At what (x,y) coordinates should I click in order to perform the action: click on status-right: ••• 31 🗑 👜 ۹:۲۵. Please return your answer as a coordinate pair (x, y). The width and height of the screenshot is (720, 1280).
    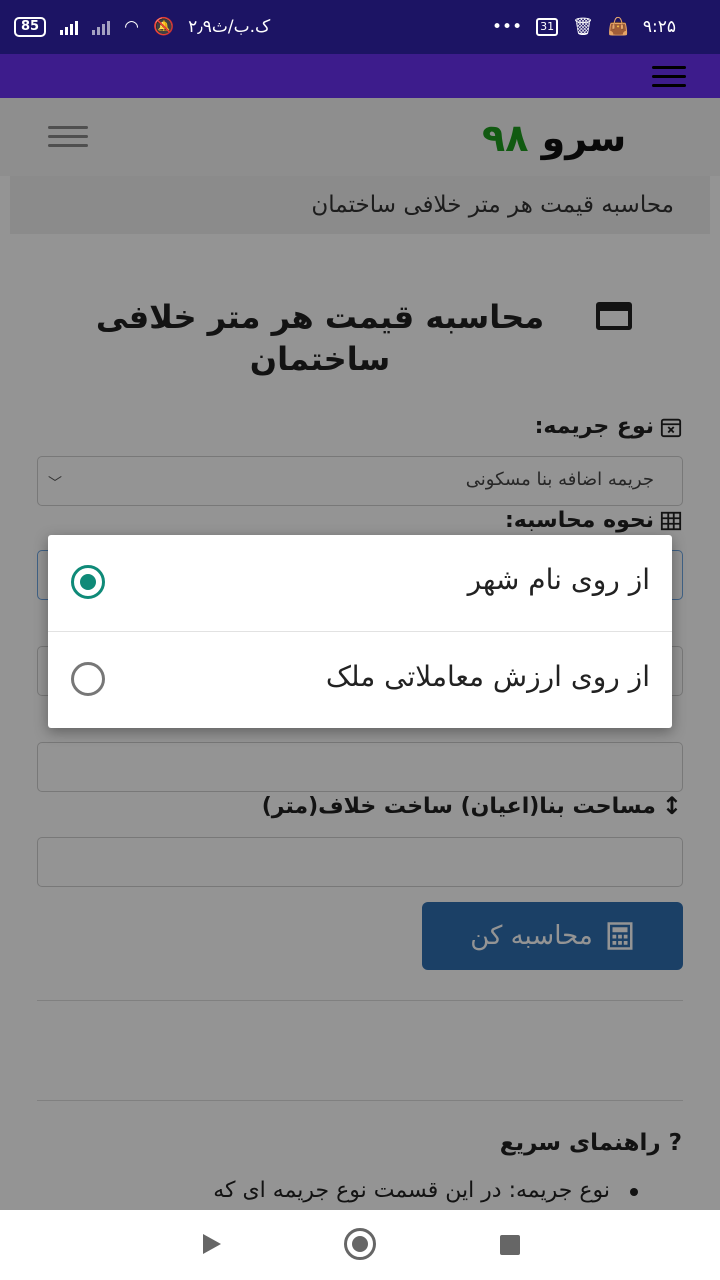
    Looking at the image, I should click on (584, 27).